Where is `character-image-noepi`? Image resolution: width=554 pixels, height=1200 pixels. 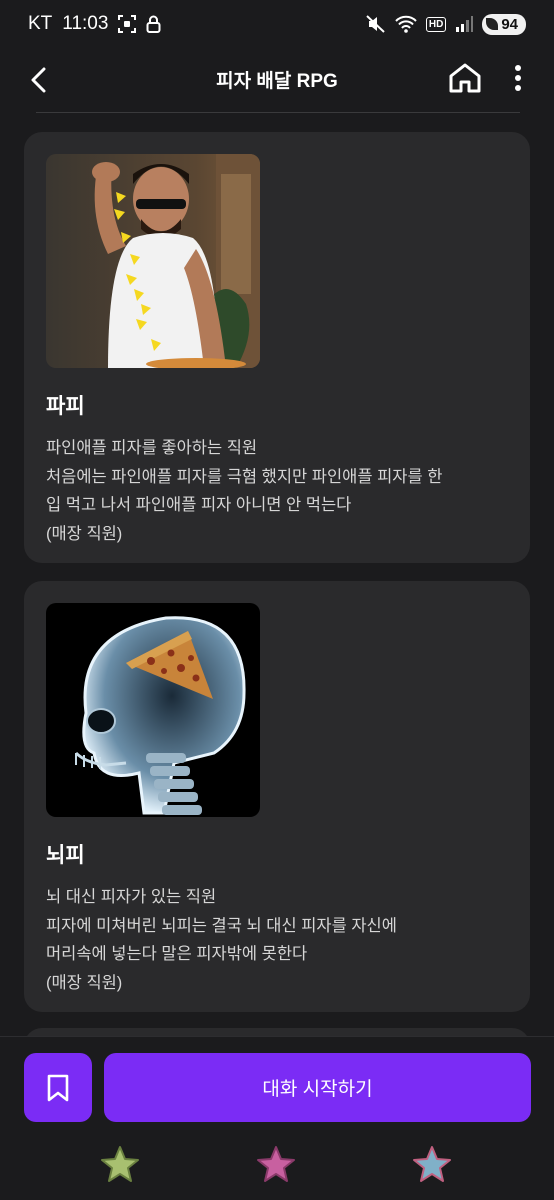
character-image-noepi is located at coordinates (153, 710).